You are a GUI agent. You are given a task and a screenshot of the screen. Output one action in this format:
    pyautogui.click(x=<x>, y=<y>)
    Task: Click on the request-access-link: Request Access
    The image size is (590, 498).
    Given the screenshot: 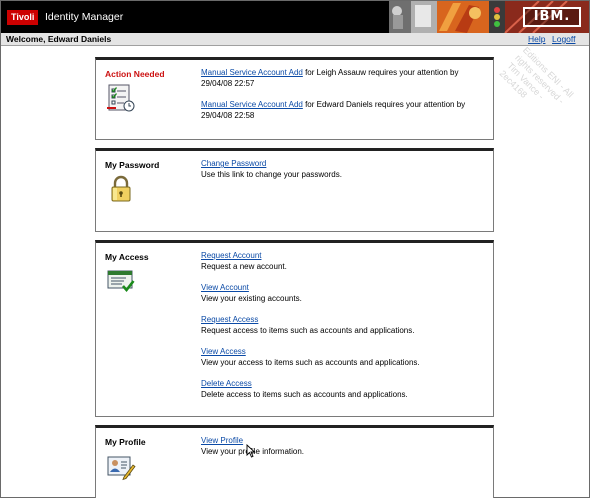 What is the action you would take?
    pyautogui.click(x=229, y=319)
    